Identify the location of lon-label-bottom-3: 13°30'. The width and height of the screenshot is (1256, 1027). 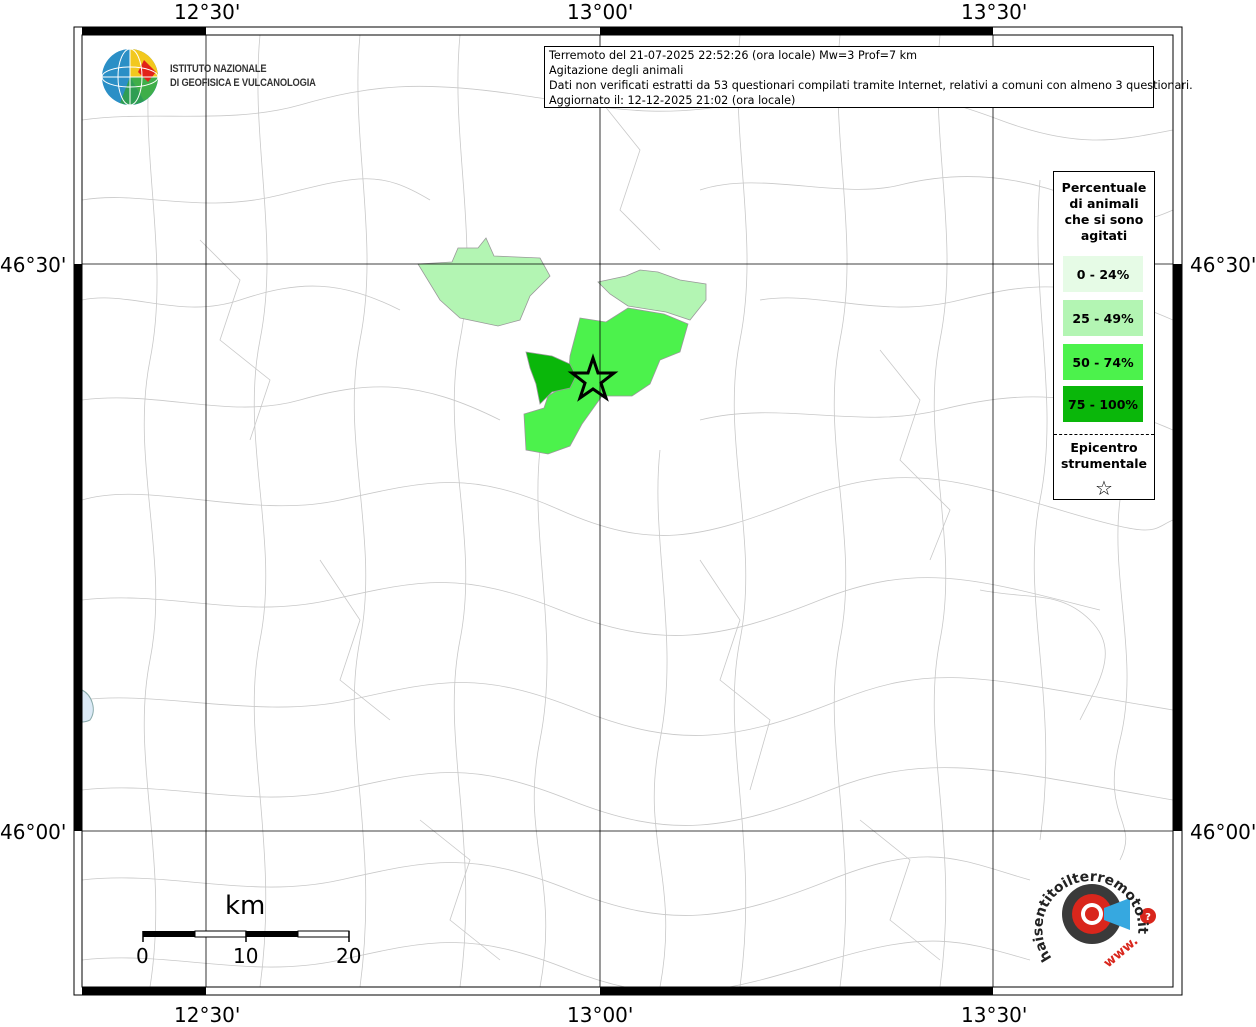
(994, 1015).